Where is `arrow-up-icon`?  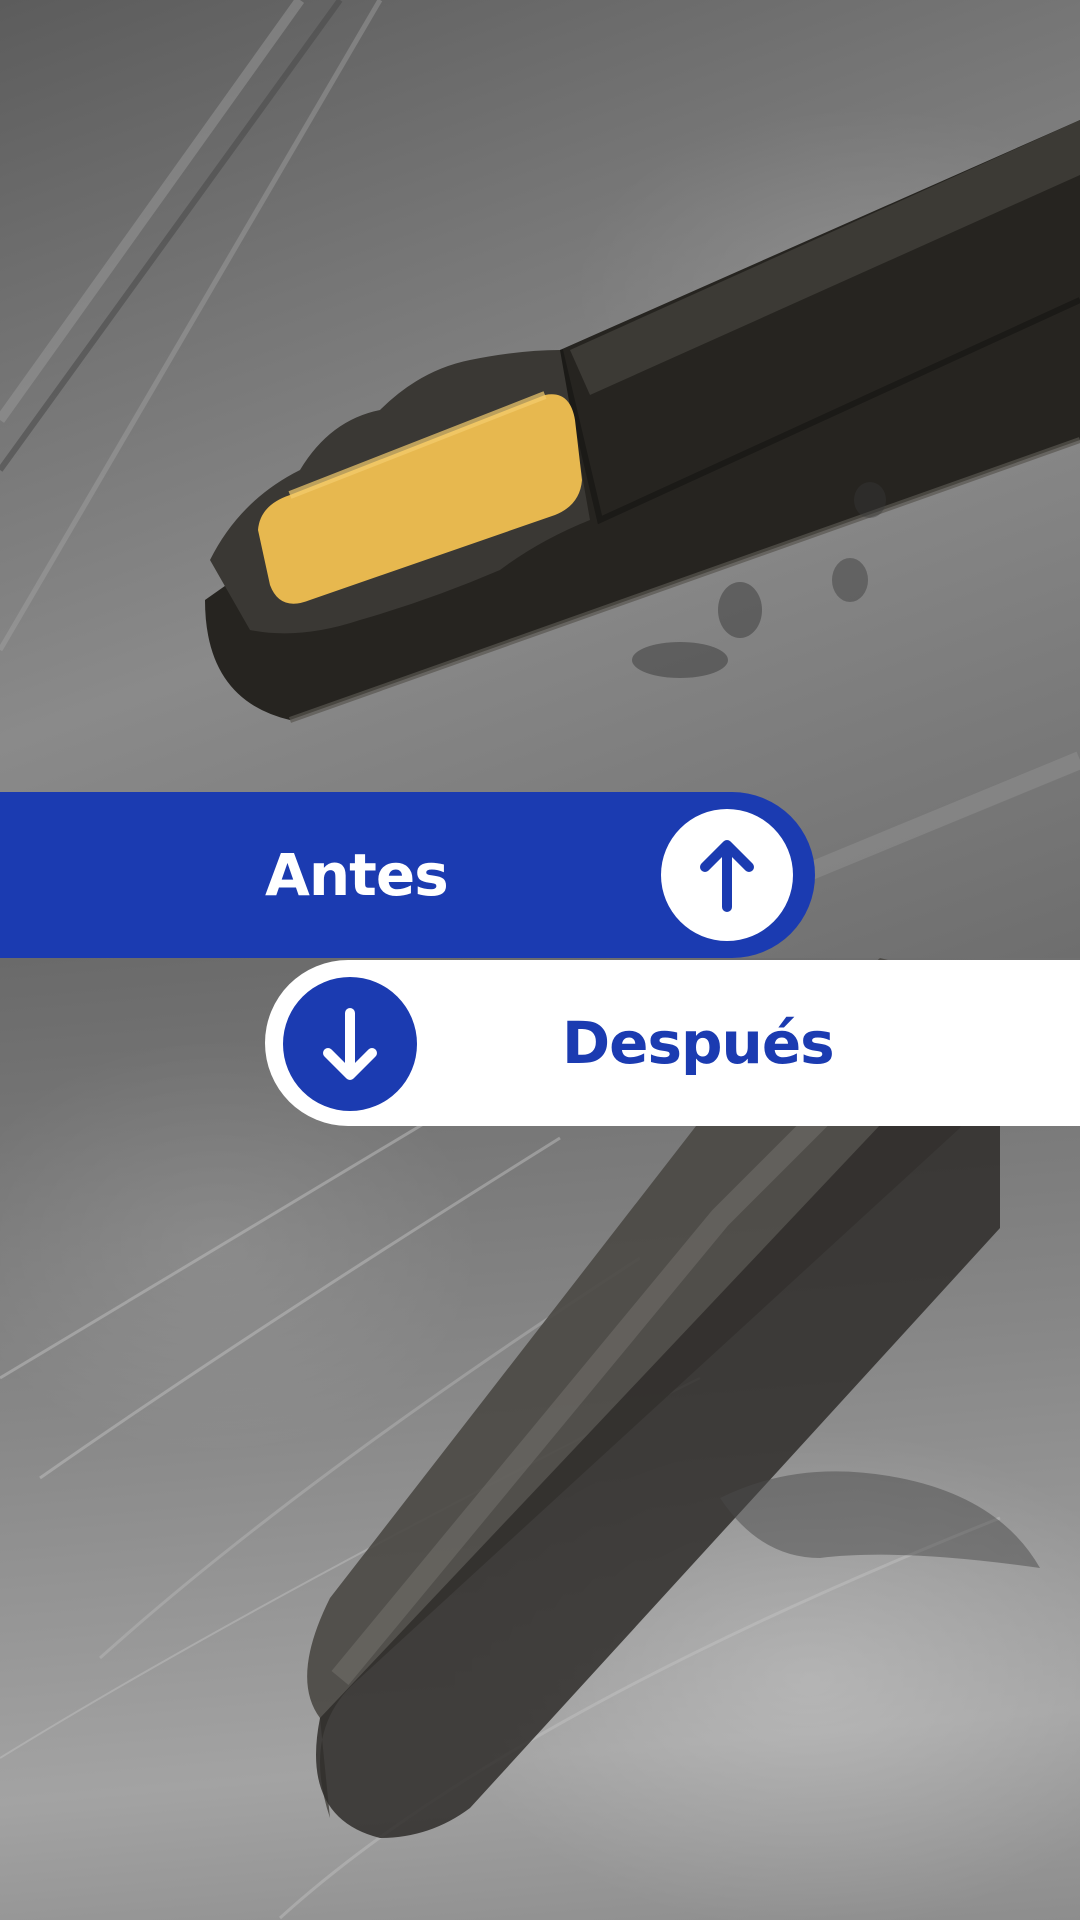
arrow-up-icon is located at coordinates (727, 875).